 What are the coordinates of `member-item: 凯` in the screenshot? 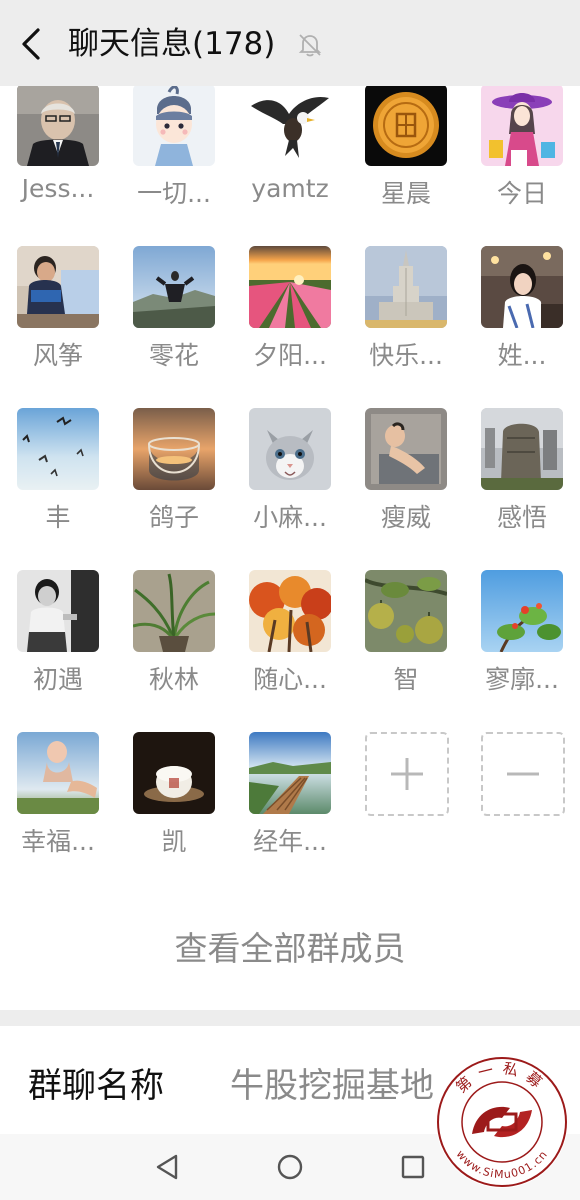 It's located at (174, 803).